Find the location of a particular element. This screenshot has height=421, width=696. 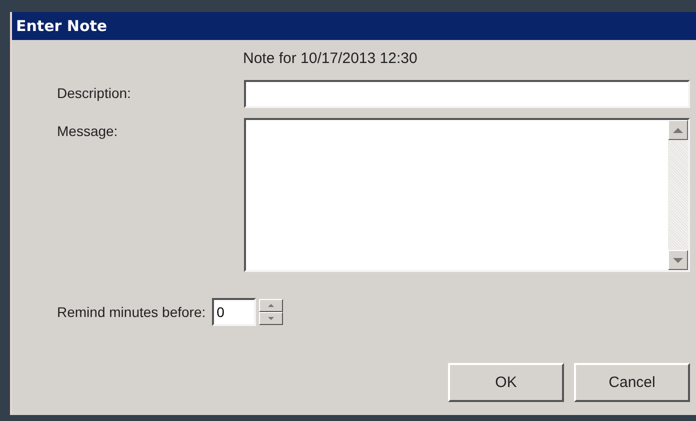

spin-up-button is located at coordinates (270, 305).